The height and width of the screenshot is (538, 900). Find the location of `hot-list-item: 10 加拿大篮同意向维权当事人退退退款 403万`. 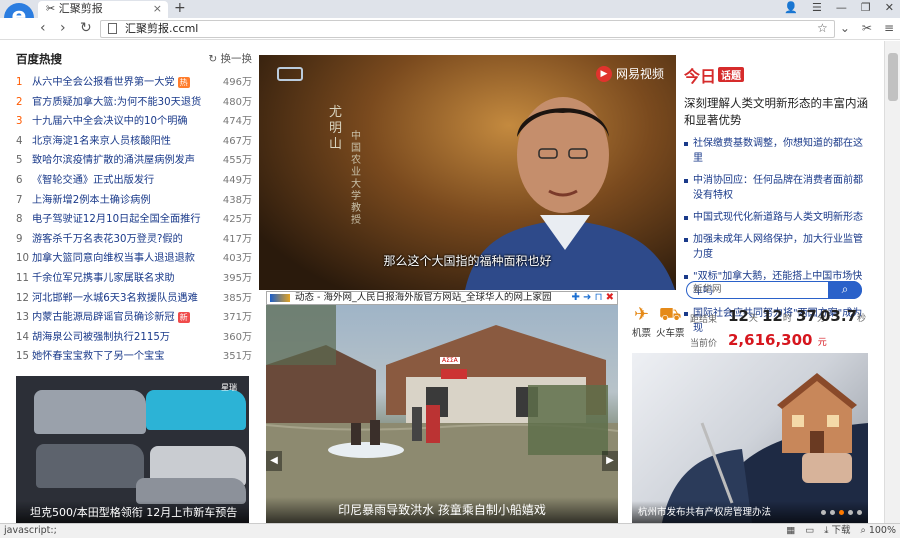

hot-list-item: 10 加拿大篮同意向维权当事人退退退款 403万 is located at coordinates (134, 259).